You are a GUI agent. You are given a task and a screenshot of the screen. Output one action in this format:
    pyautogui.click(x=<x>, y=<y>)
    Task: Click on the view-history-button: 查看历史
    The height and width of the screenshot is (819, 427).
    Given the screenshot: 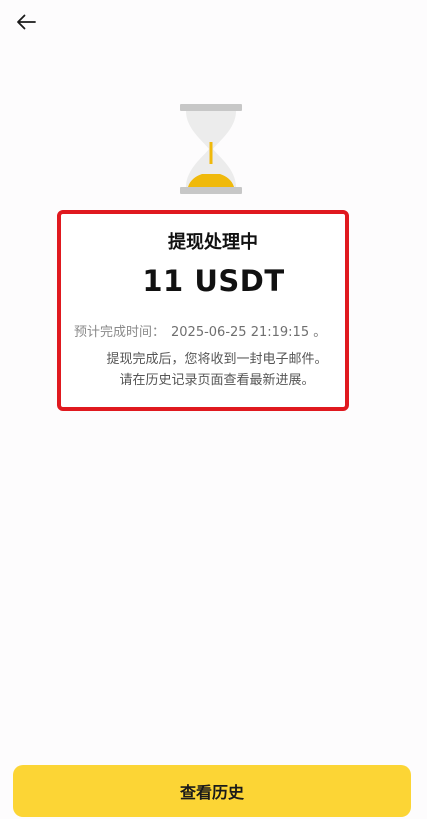 What is the action you would take?
    pyautogui.click(x=212, y=791)
    